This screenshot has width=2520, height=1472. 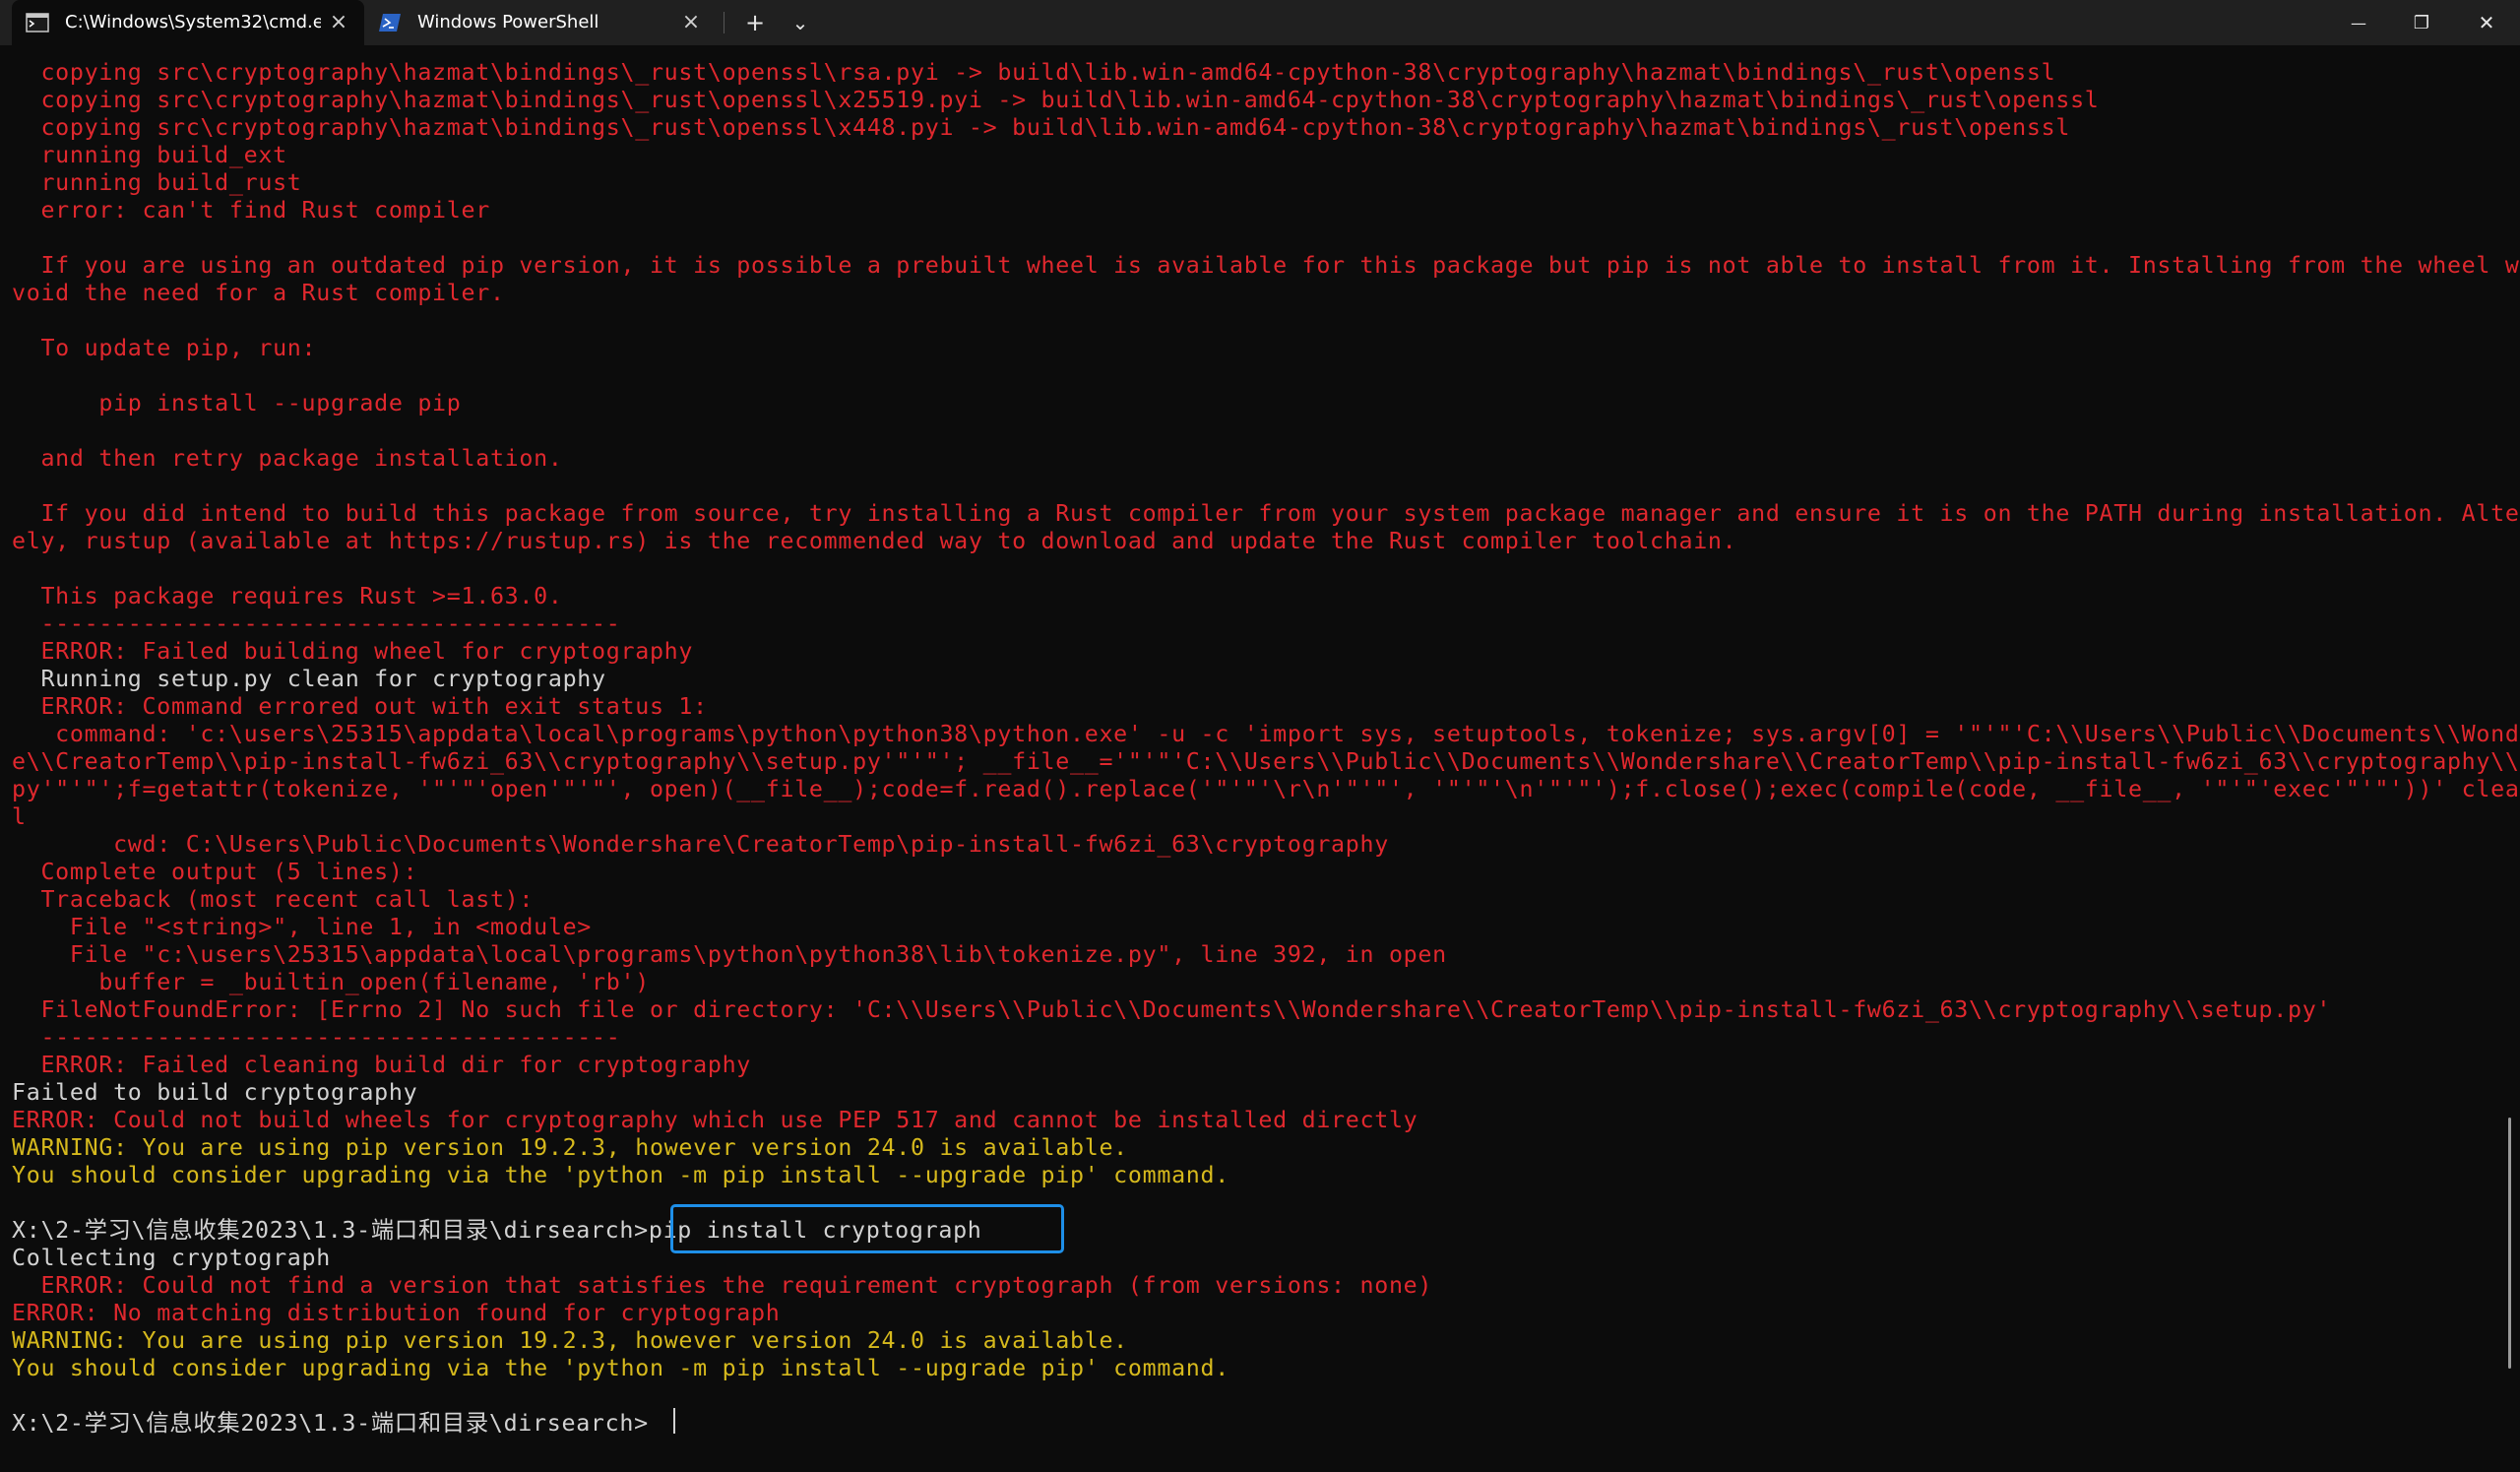 I want to click on tab-cmd: C:\Windows\System32\cmd.e ×, so click(x=188, y=22).